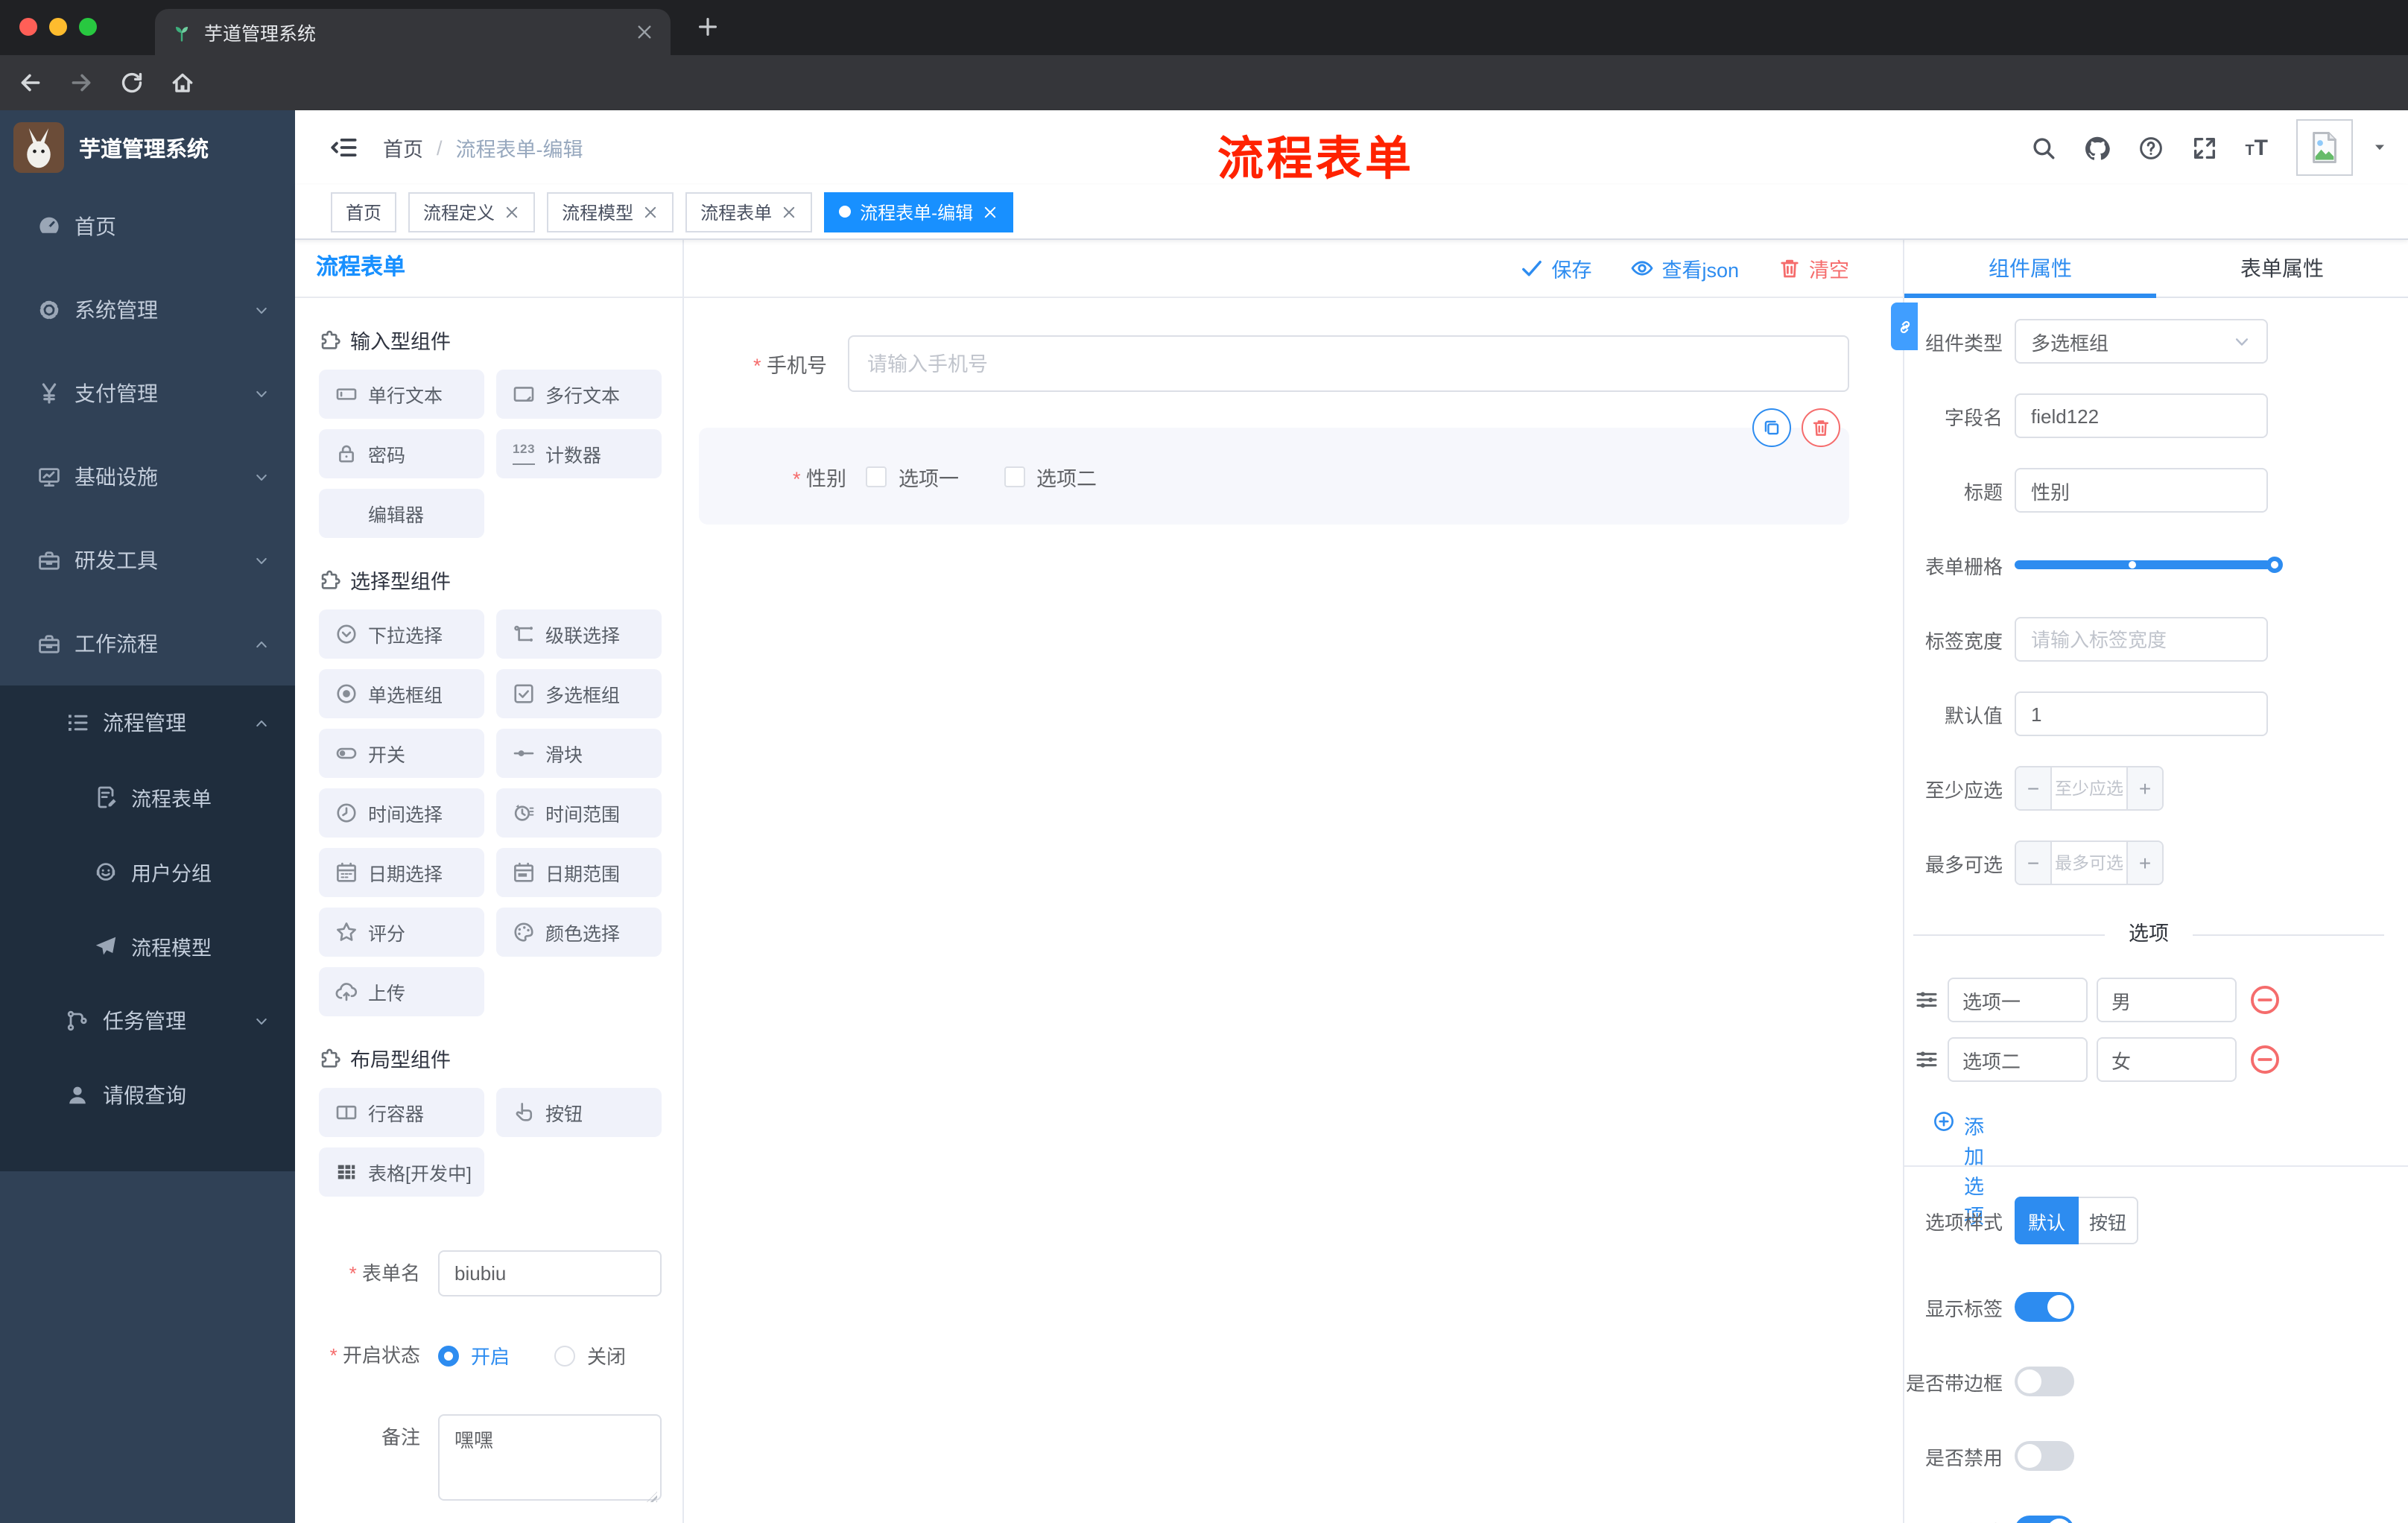 The image size is (2408, 1523). Describe the element at coordinates (2089, 788) in the screenshot. I see `stepper-value: 至少应选` at that location.